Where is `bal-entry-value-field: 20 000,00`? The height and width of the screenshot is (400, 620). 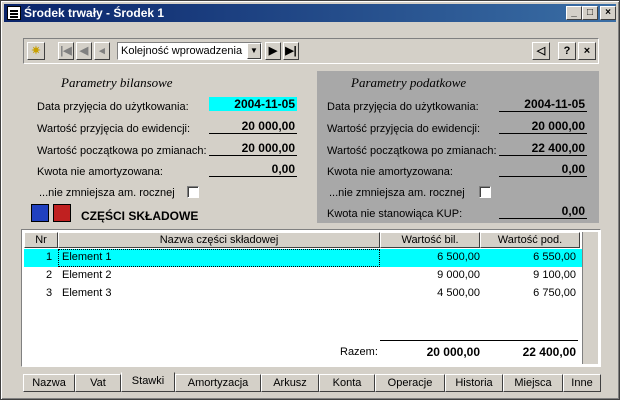 bal-entry-value-field: 20 000,00 is located at coordinates (253, 126).